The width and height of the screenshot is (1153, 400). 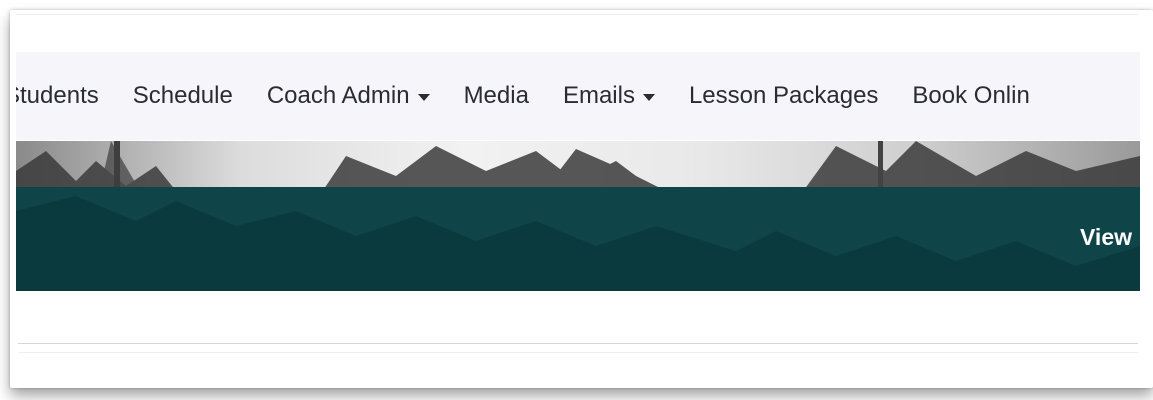 I want to click on nav-item-coach-admin: Coach Admin, so click(x=348, y=96).